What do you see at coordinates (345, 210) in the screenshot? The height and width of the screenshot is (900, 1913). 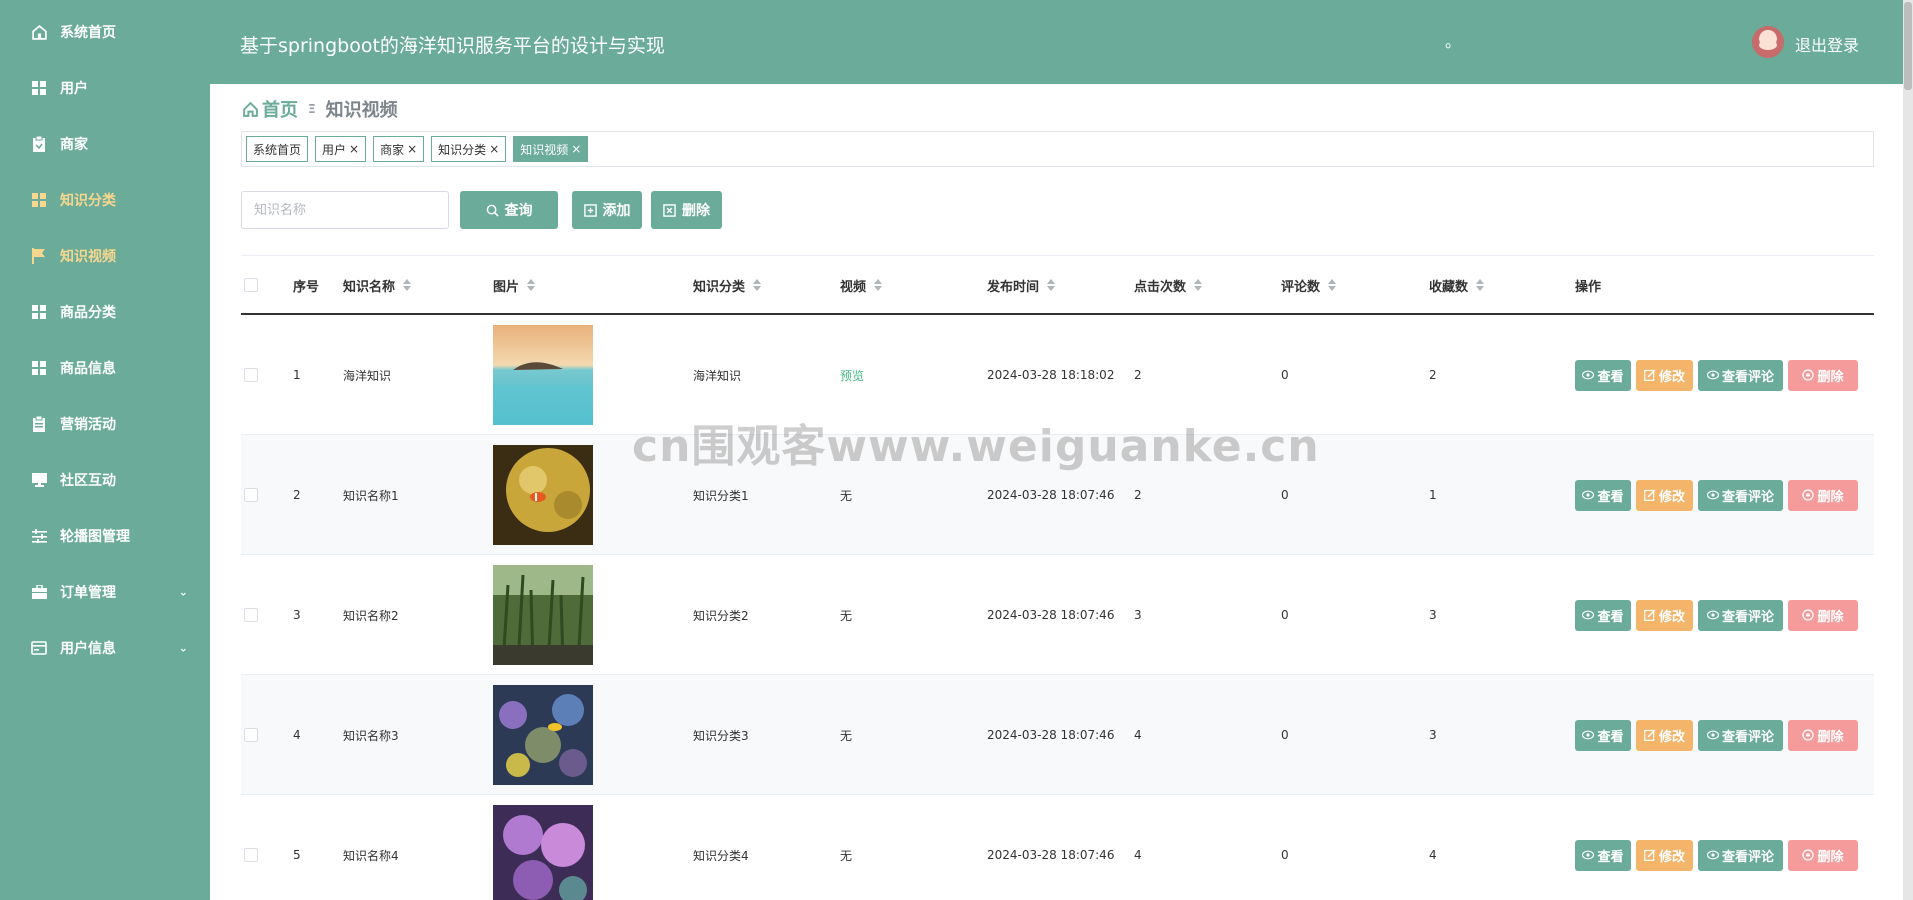 I see `knowledge-name-search-input` at bounding box center [345, 210].